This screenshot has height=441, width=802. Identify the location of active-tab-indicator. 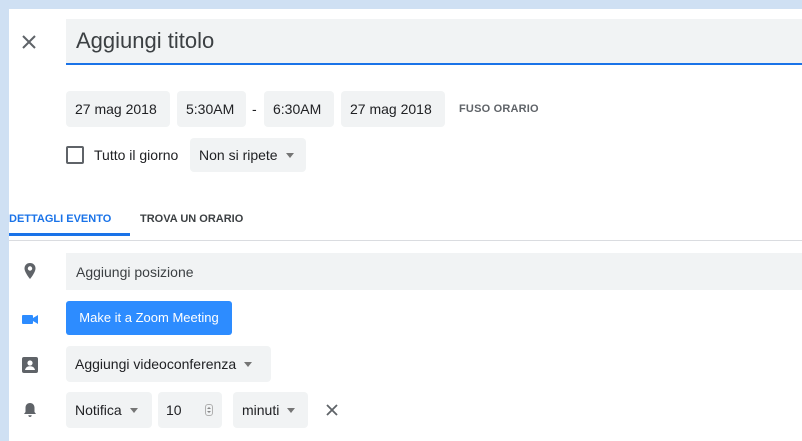
(69, 234).